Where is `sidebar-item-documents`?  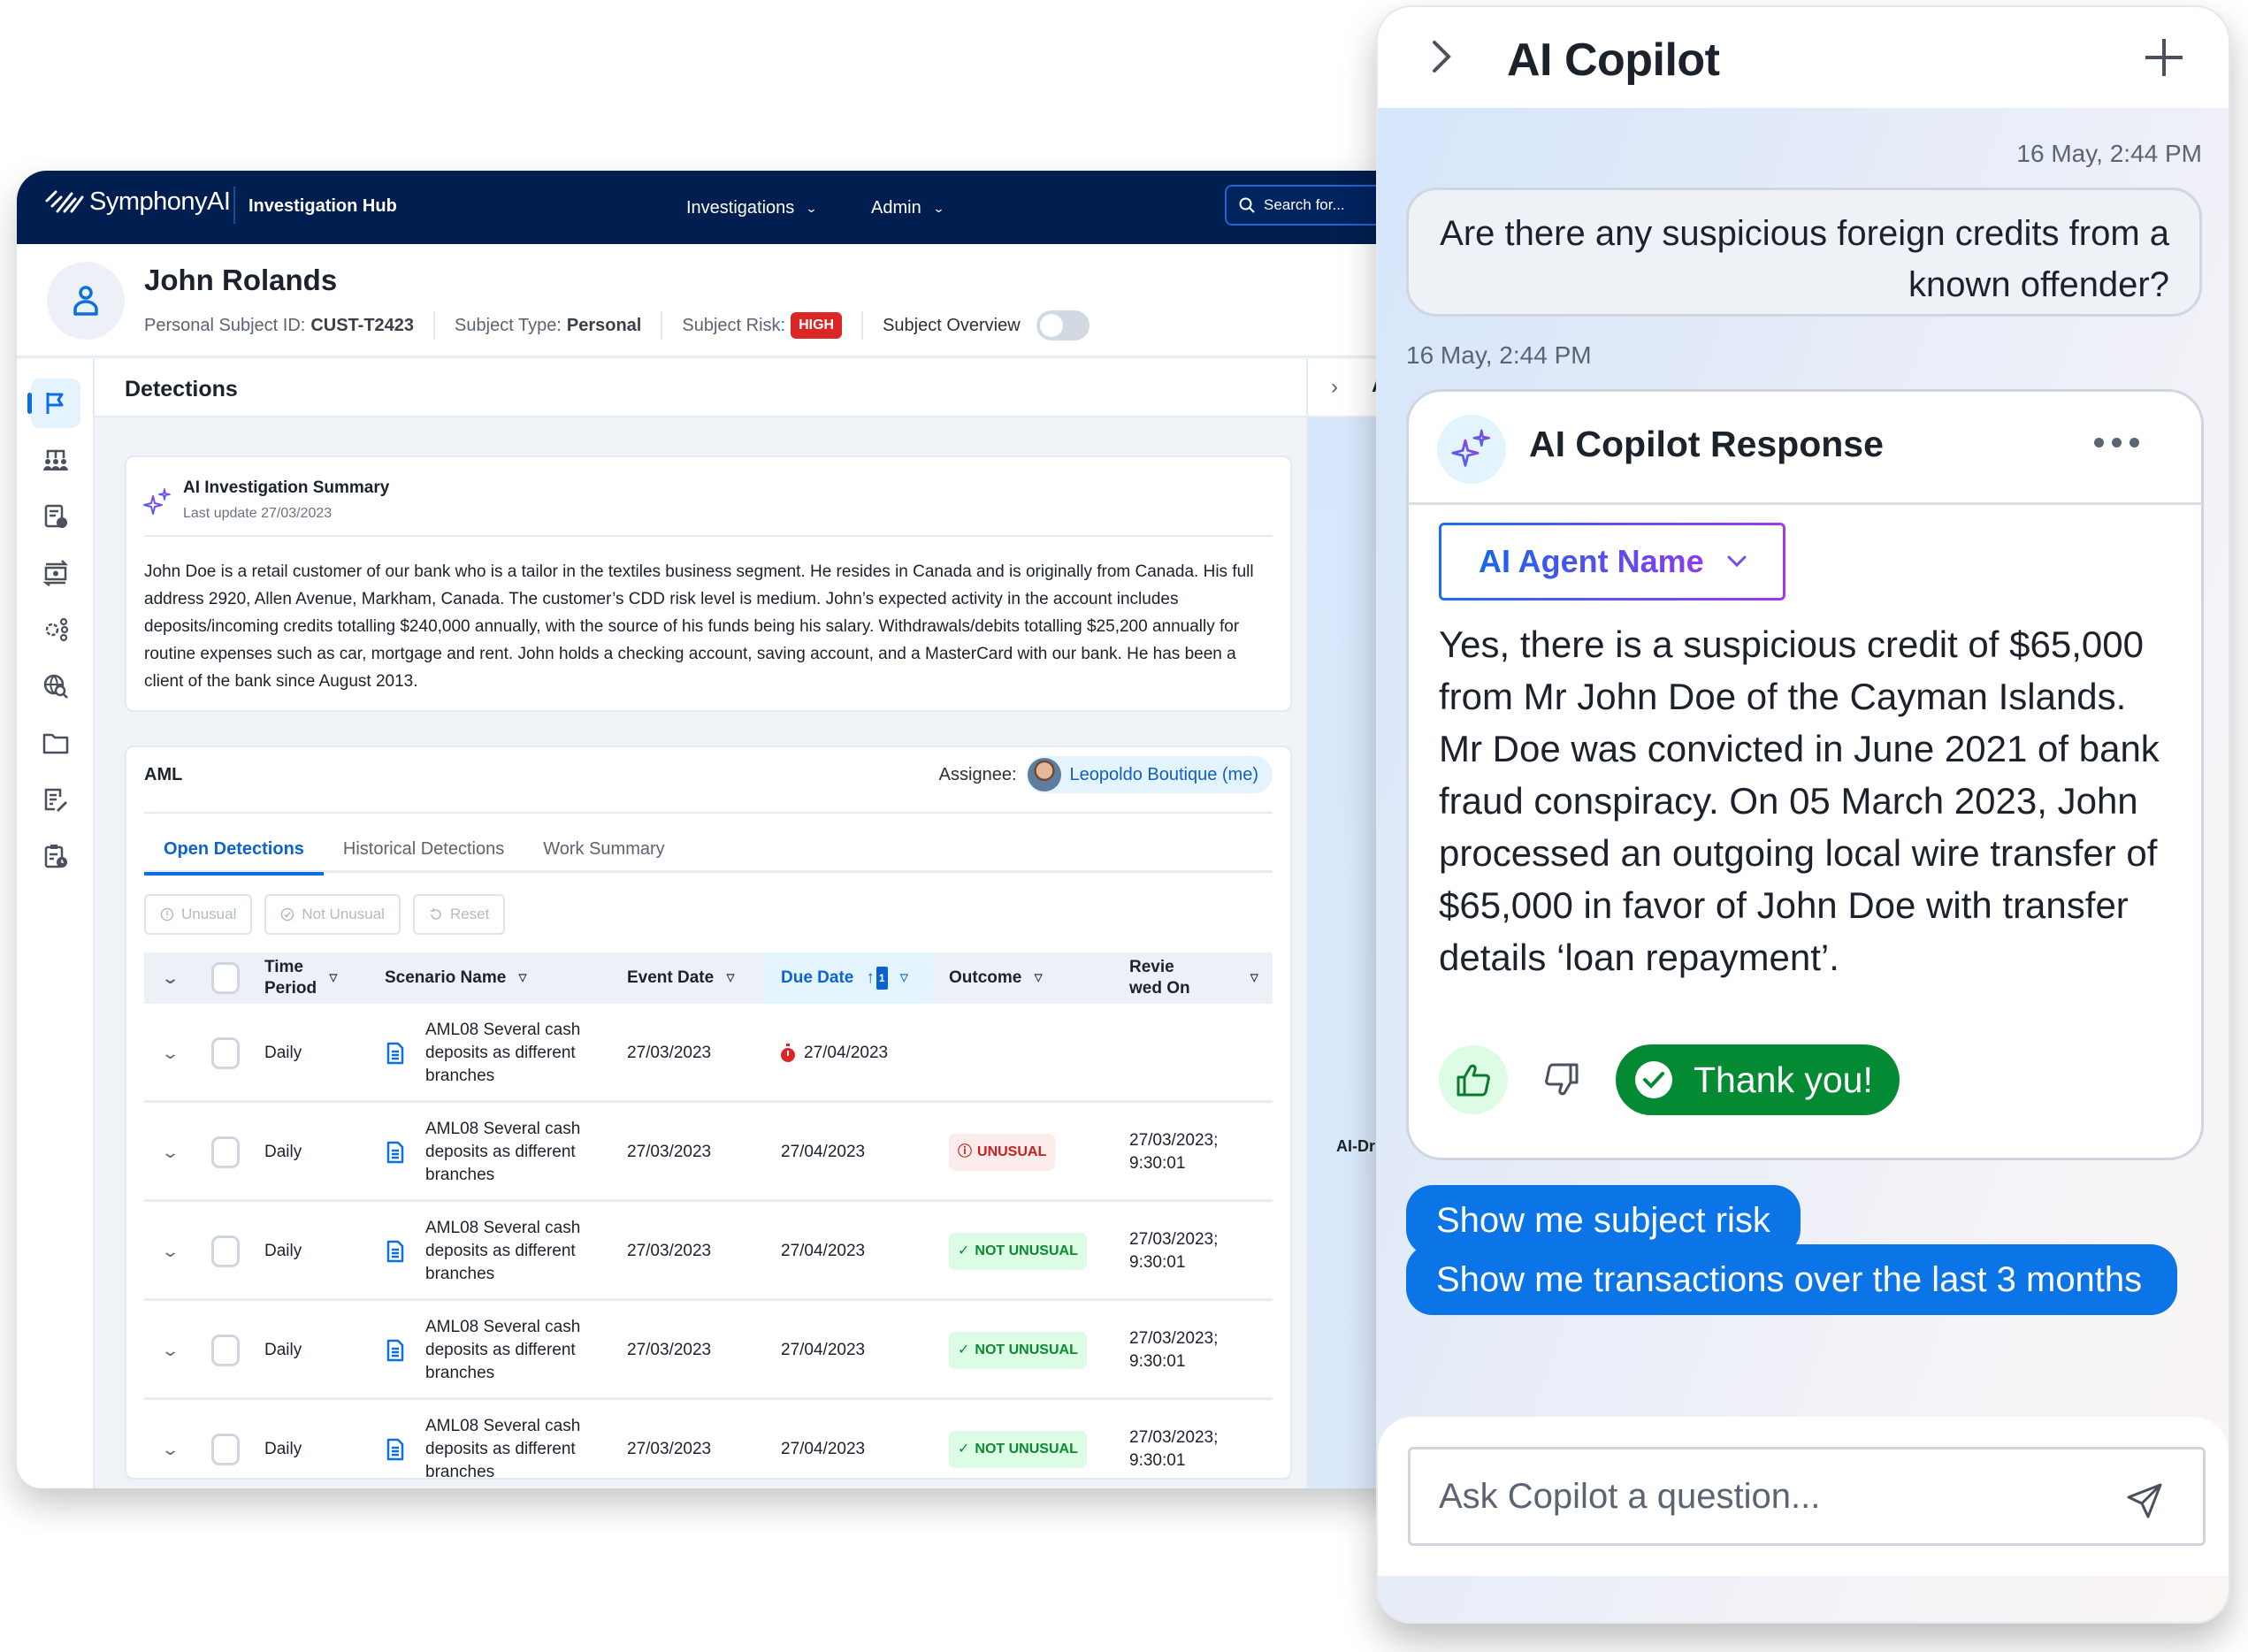 sidebar-item-documents is located at coordinates (55, 743).